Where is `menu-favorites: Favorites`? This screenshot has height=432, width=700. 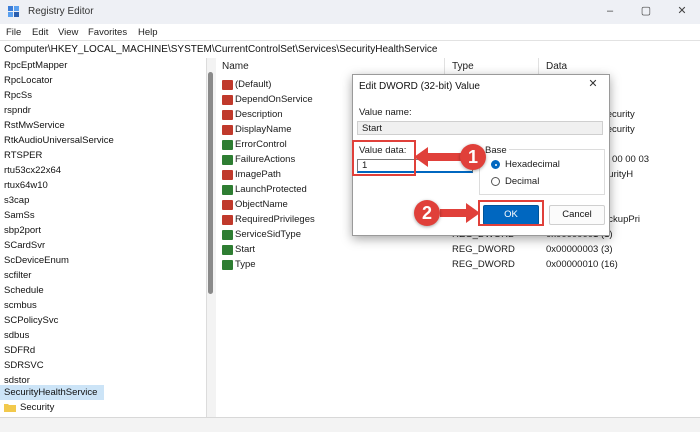 menu-favorites: Favorites is located at coordinates (107, 32).